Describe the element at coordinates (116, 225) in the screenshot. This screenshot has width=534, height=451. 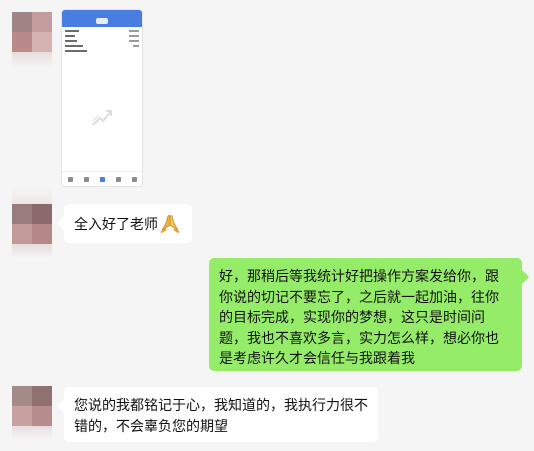
I see `message-text: 全入好了老师` at that location.